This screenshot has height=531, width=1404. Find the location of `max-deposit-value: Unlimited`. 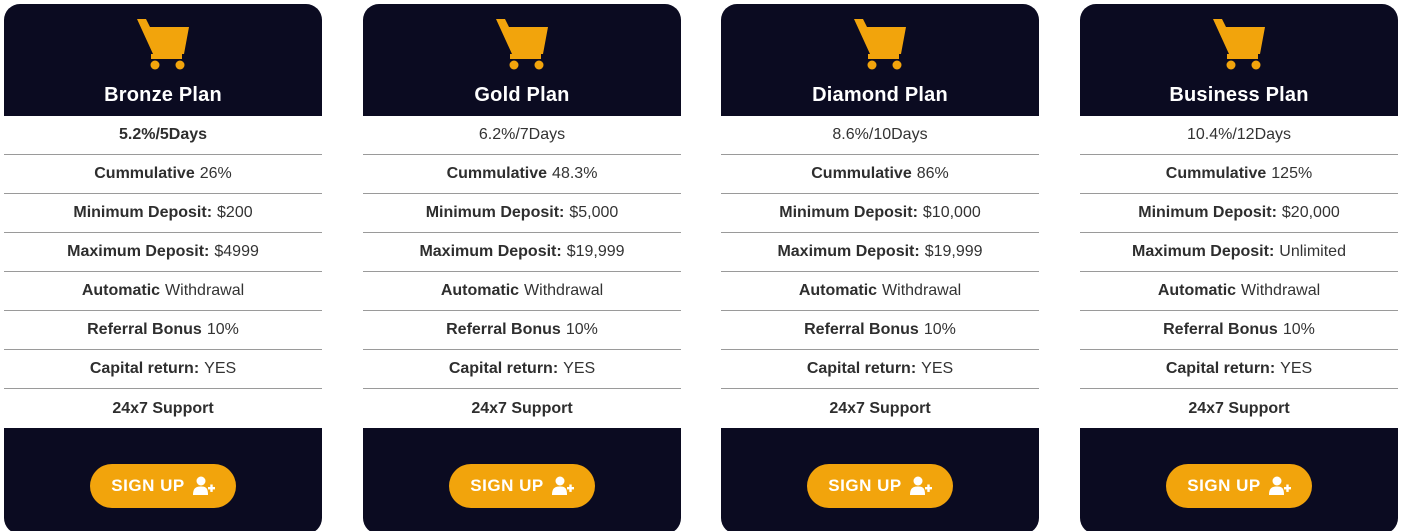

max-deposit-value: Unlimited is located at coordinates (1312, 251).